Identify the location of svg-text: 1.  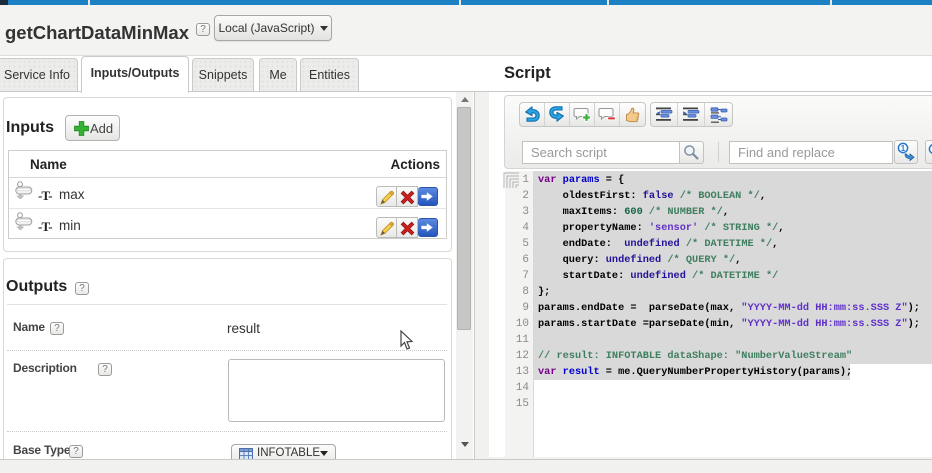
(903, 148).